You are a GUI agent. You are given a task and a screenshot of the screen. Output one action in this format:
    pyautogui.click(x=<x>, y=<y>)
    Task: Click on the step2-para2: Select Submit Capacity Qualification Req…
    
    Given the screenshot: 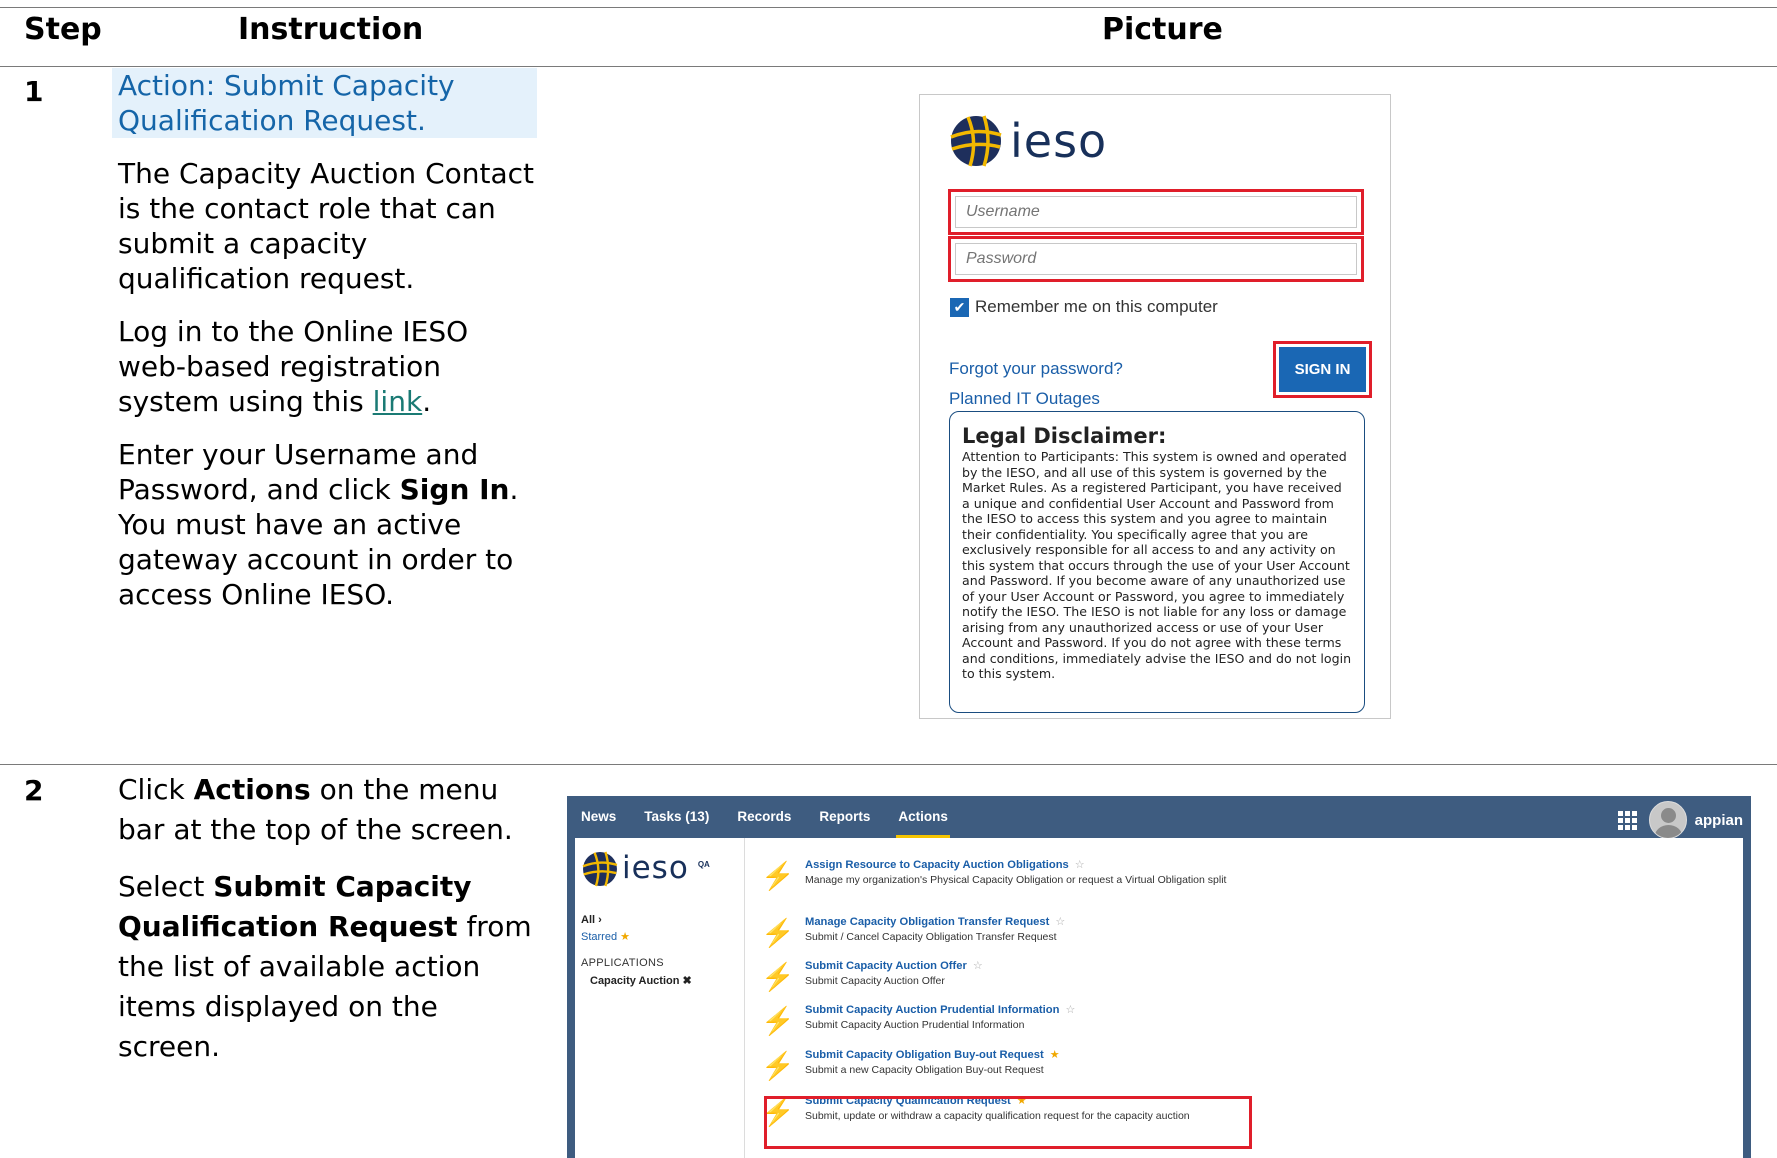 What is the action you would take?
    pyautogui.click(x=328, y=967)
    